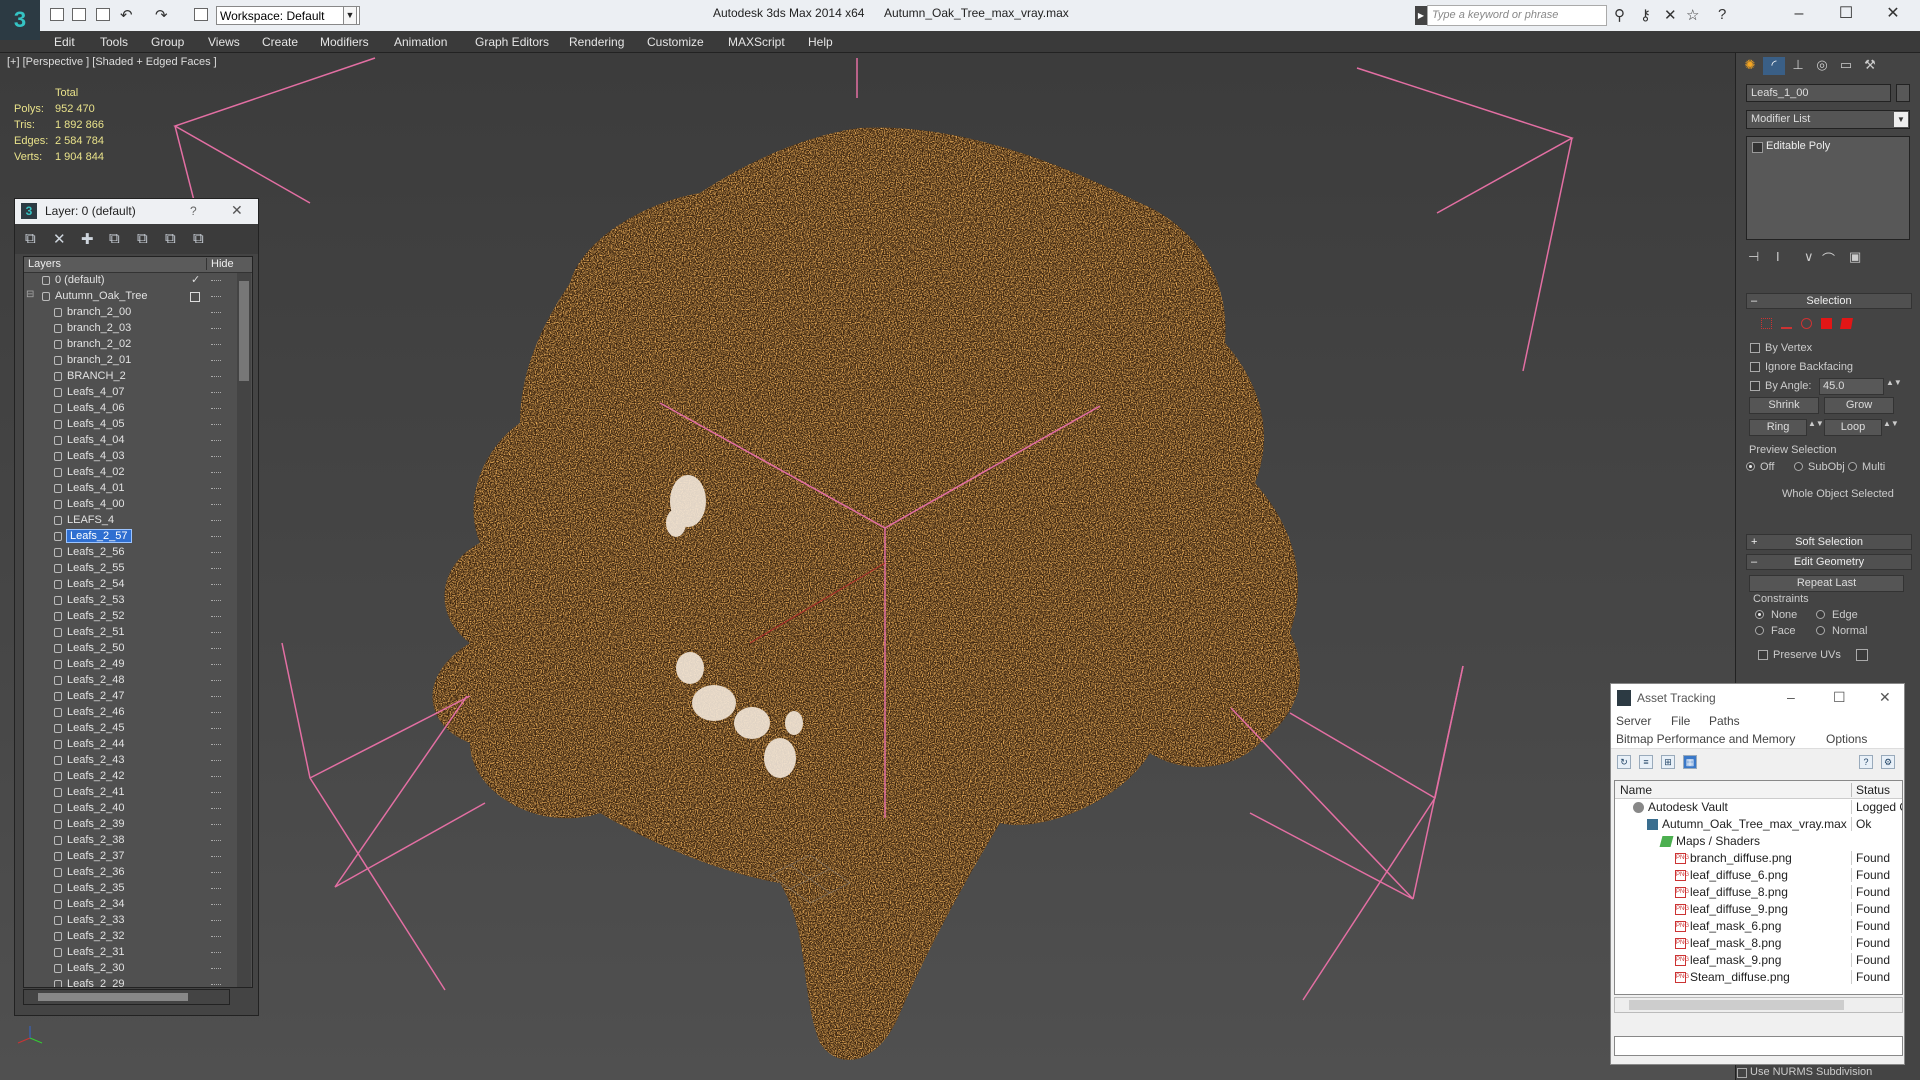 The image size is (1920, 1080). What do you see at coordinates (138, 761) in the screenshot?
I see `layer-row: Leafs_2_43` at bounding box center [138, 761].